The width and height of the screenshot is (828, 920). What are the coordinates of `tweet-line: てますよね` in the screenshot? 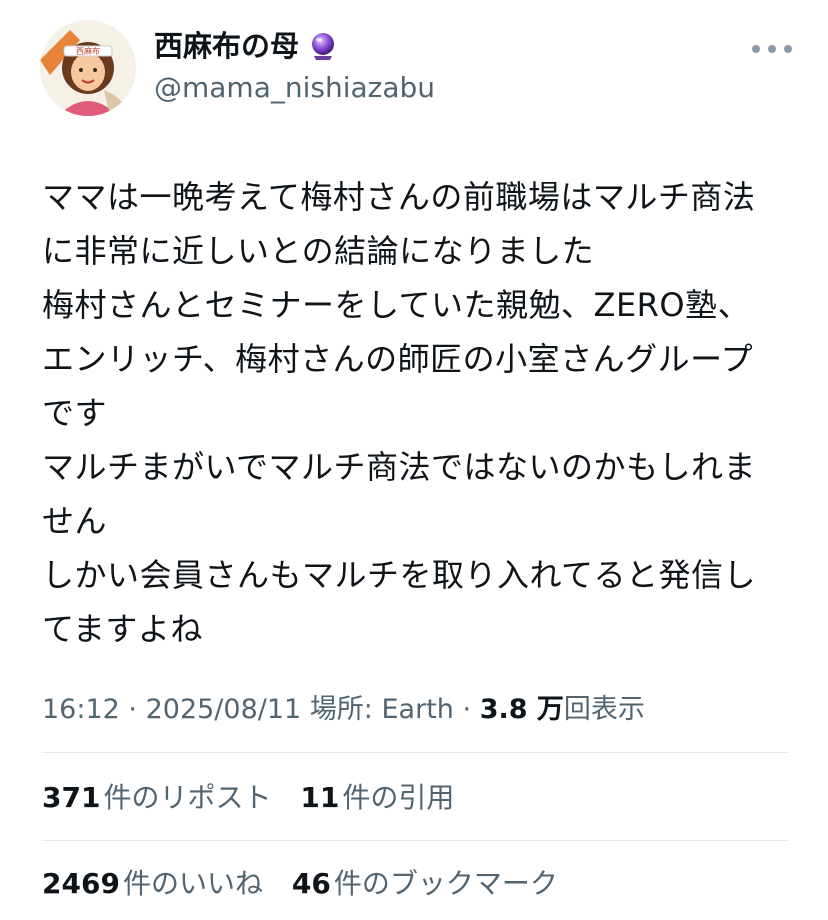 It's located at (122, 629).